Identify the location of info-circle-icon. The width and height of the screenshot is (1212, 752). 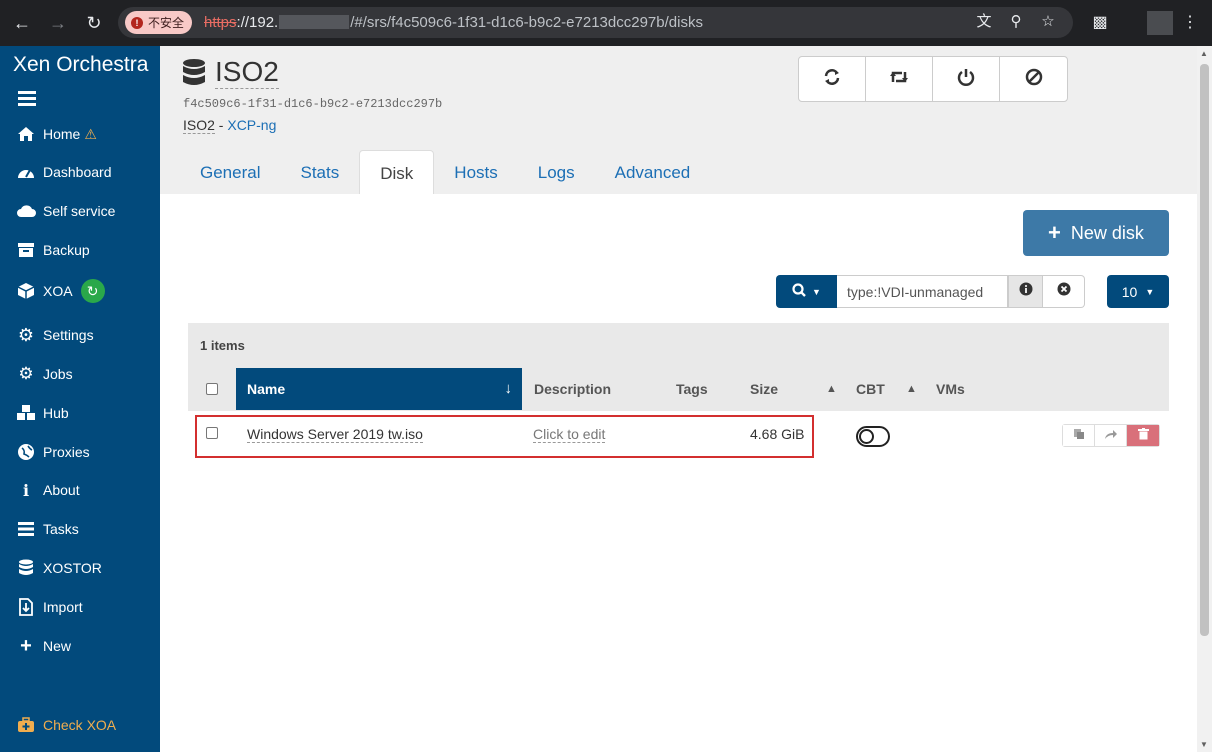
(1026, 291).